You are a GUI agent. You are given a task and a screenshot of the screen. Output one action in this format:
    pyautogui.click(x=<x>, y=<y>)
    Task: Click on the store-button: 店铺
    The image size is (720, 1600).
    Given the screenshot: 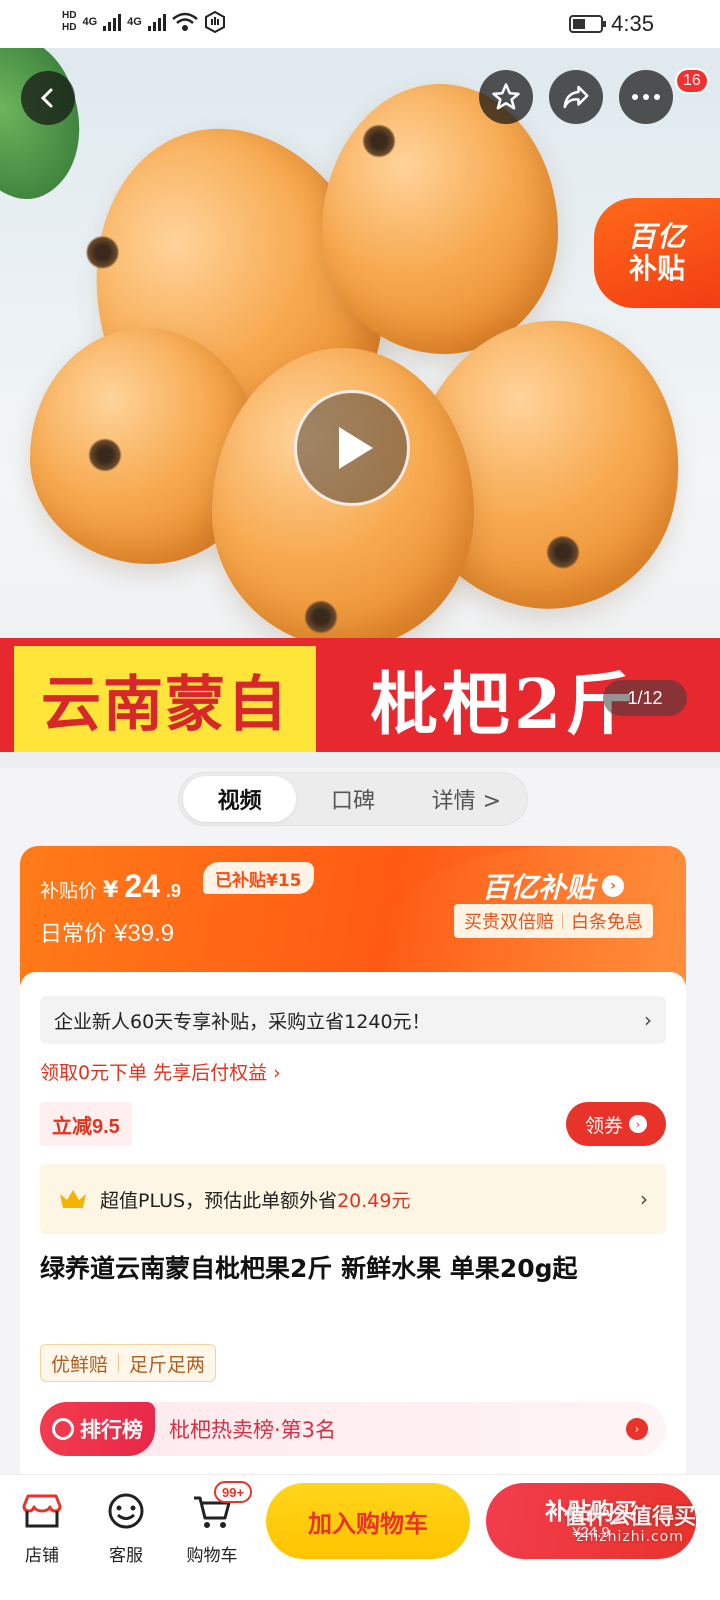 What is the action you would take?
    pyautogui.click(x=42, y=1528)
    